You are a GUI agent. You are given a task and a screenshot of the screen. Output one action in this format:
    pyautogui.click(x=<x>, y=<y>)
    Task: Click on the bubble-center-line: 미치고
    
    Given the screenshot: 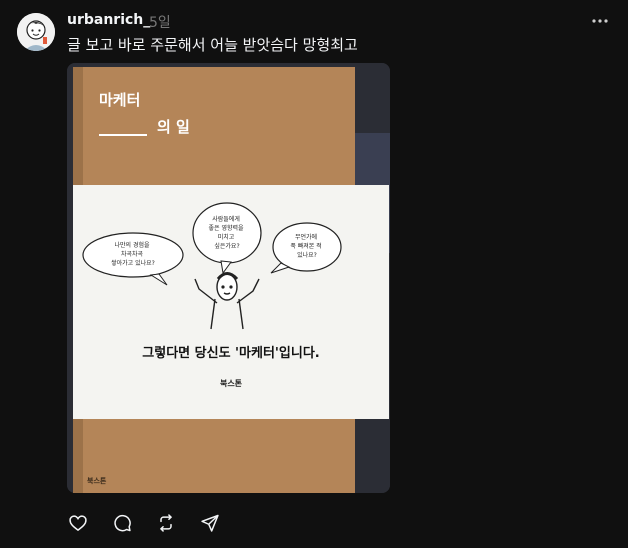 What is the action you would take?
    pyautogui.click(x=226, y=237)
    